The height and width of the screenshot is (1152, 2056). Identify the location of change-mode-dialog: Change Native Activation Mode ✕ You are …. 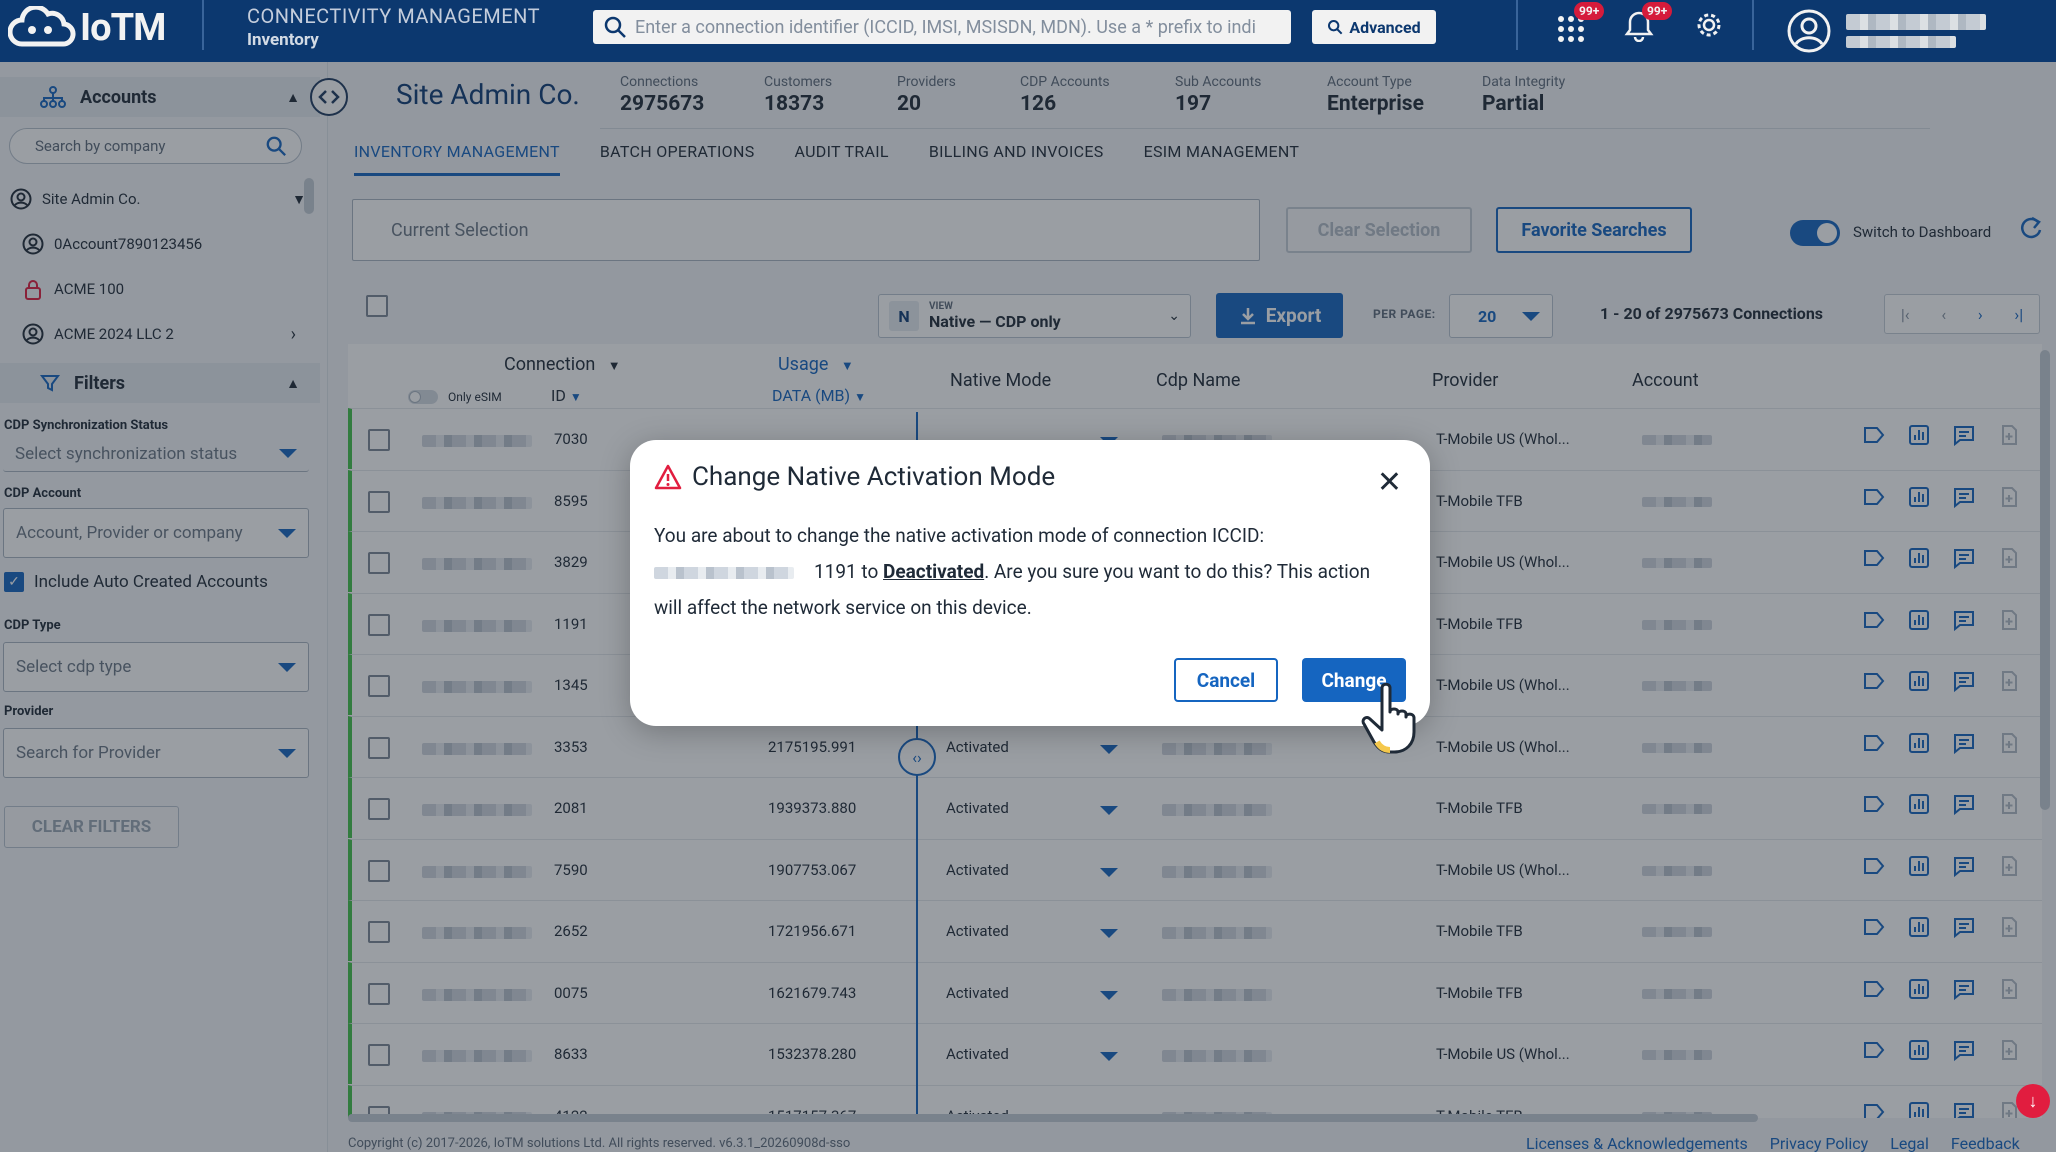
(1030, 583).